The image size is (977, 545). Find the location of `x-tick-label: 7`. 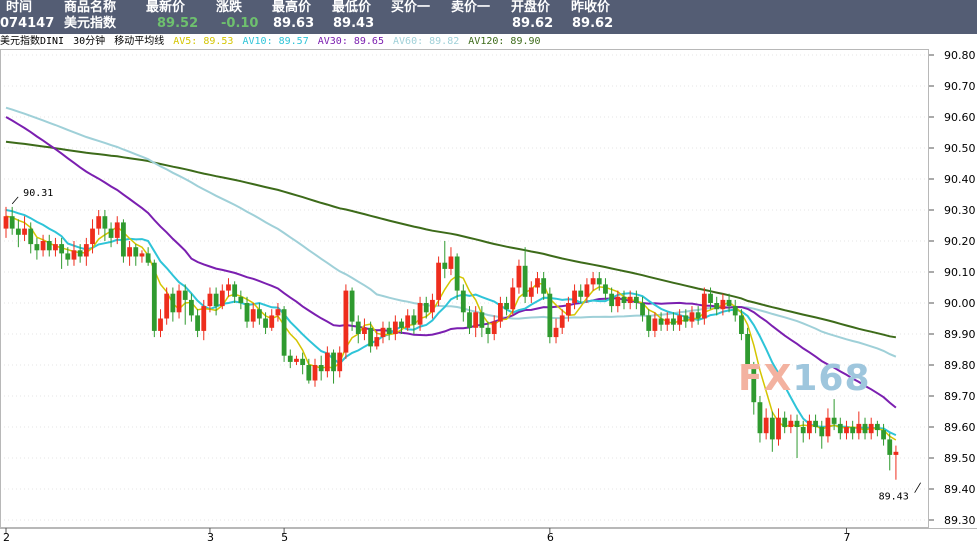

x-tick-label: 7 is located at coordinates (846, 537).